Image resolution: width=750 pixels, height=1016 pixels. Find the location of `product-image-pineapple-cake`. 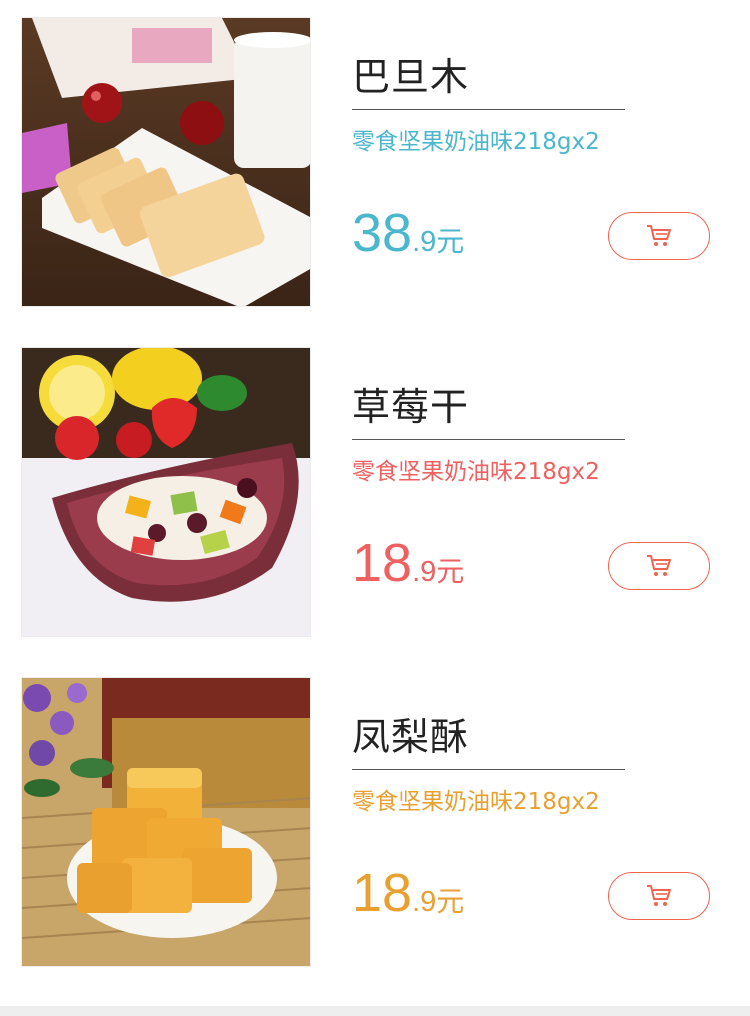

product-image-pineapple-cake is located at coordinates (166, 822).